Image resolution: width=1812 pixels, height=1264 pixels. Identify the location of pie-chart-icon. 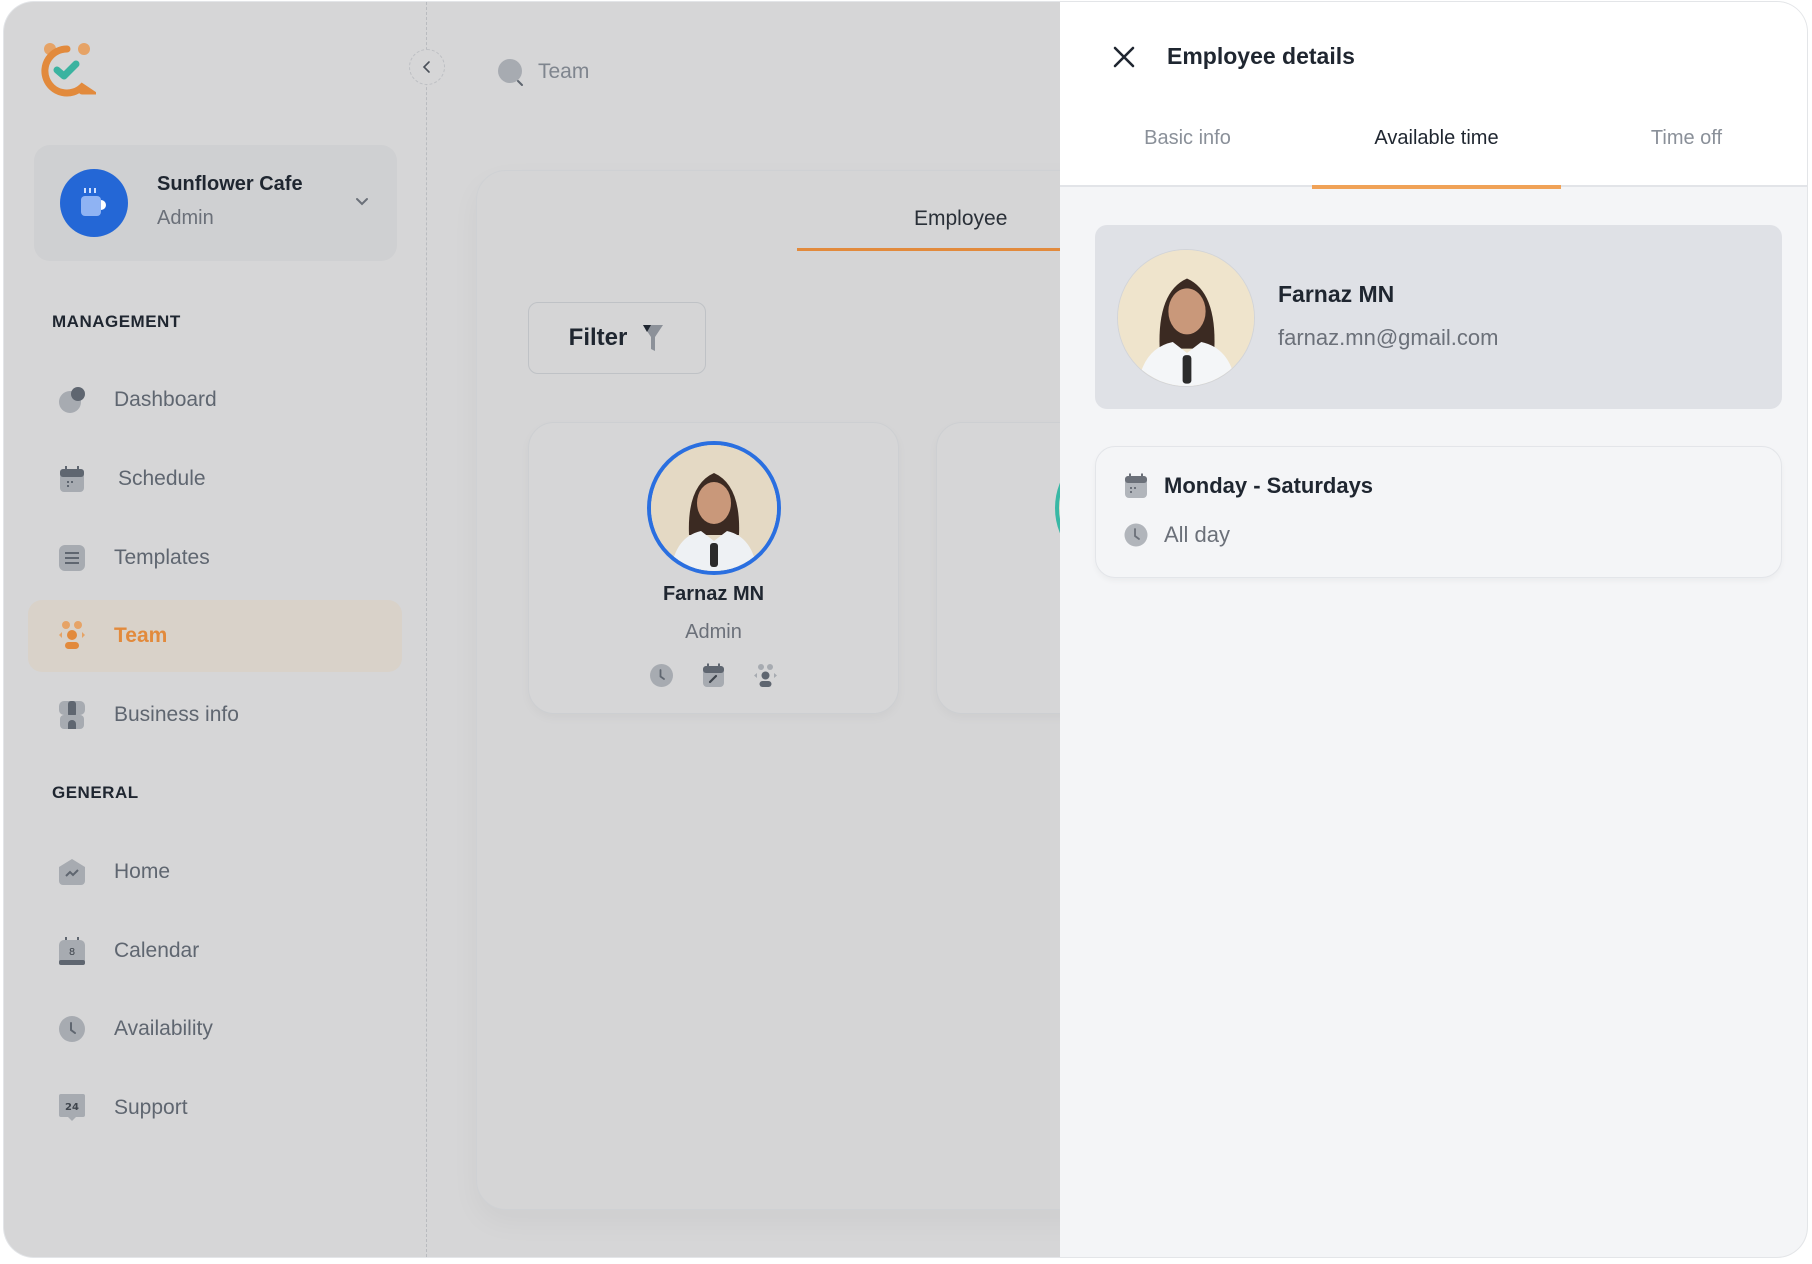
(72, 400).